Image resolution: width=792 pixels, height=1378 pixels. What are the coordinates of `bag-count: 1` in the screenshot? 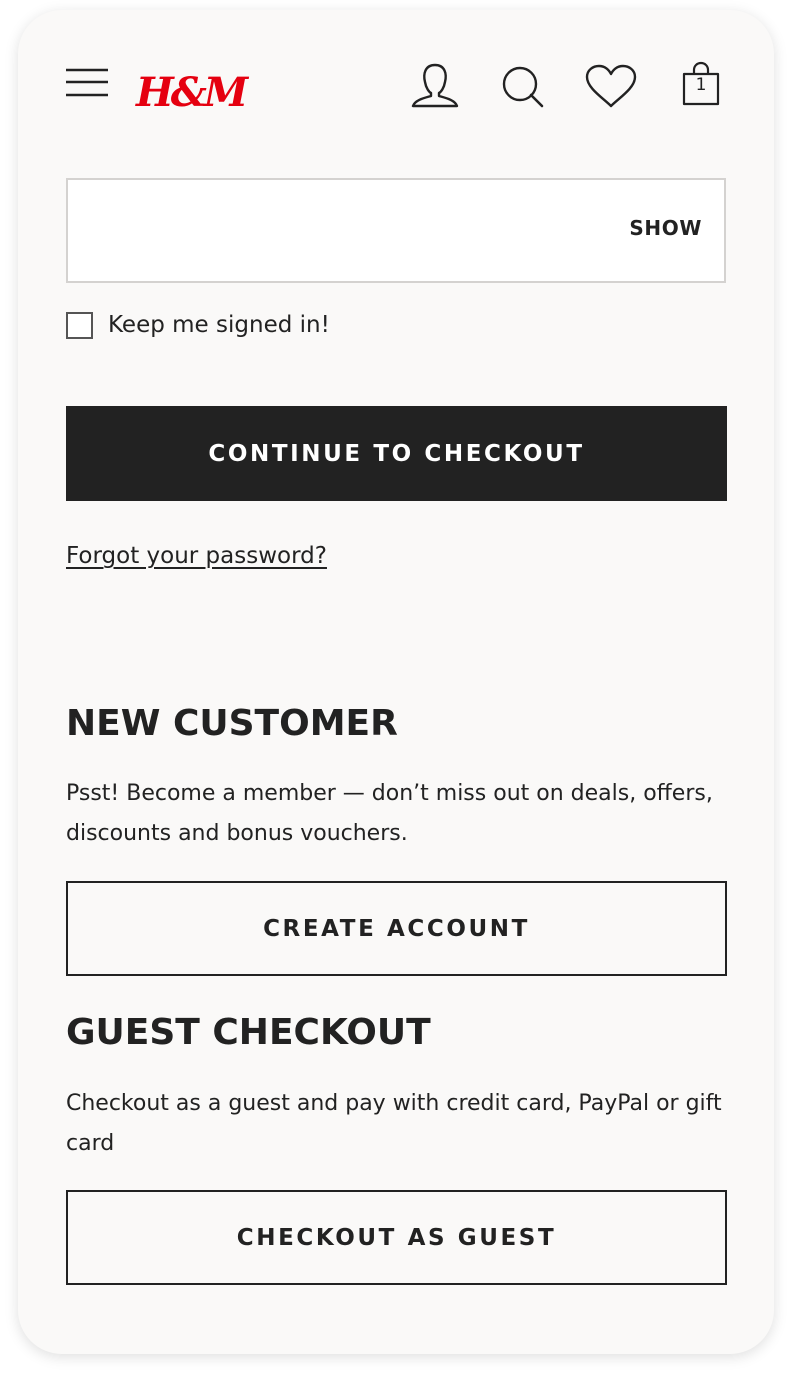 It's located at (701, 85).